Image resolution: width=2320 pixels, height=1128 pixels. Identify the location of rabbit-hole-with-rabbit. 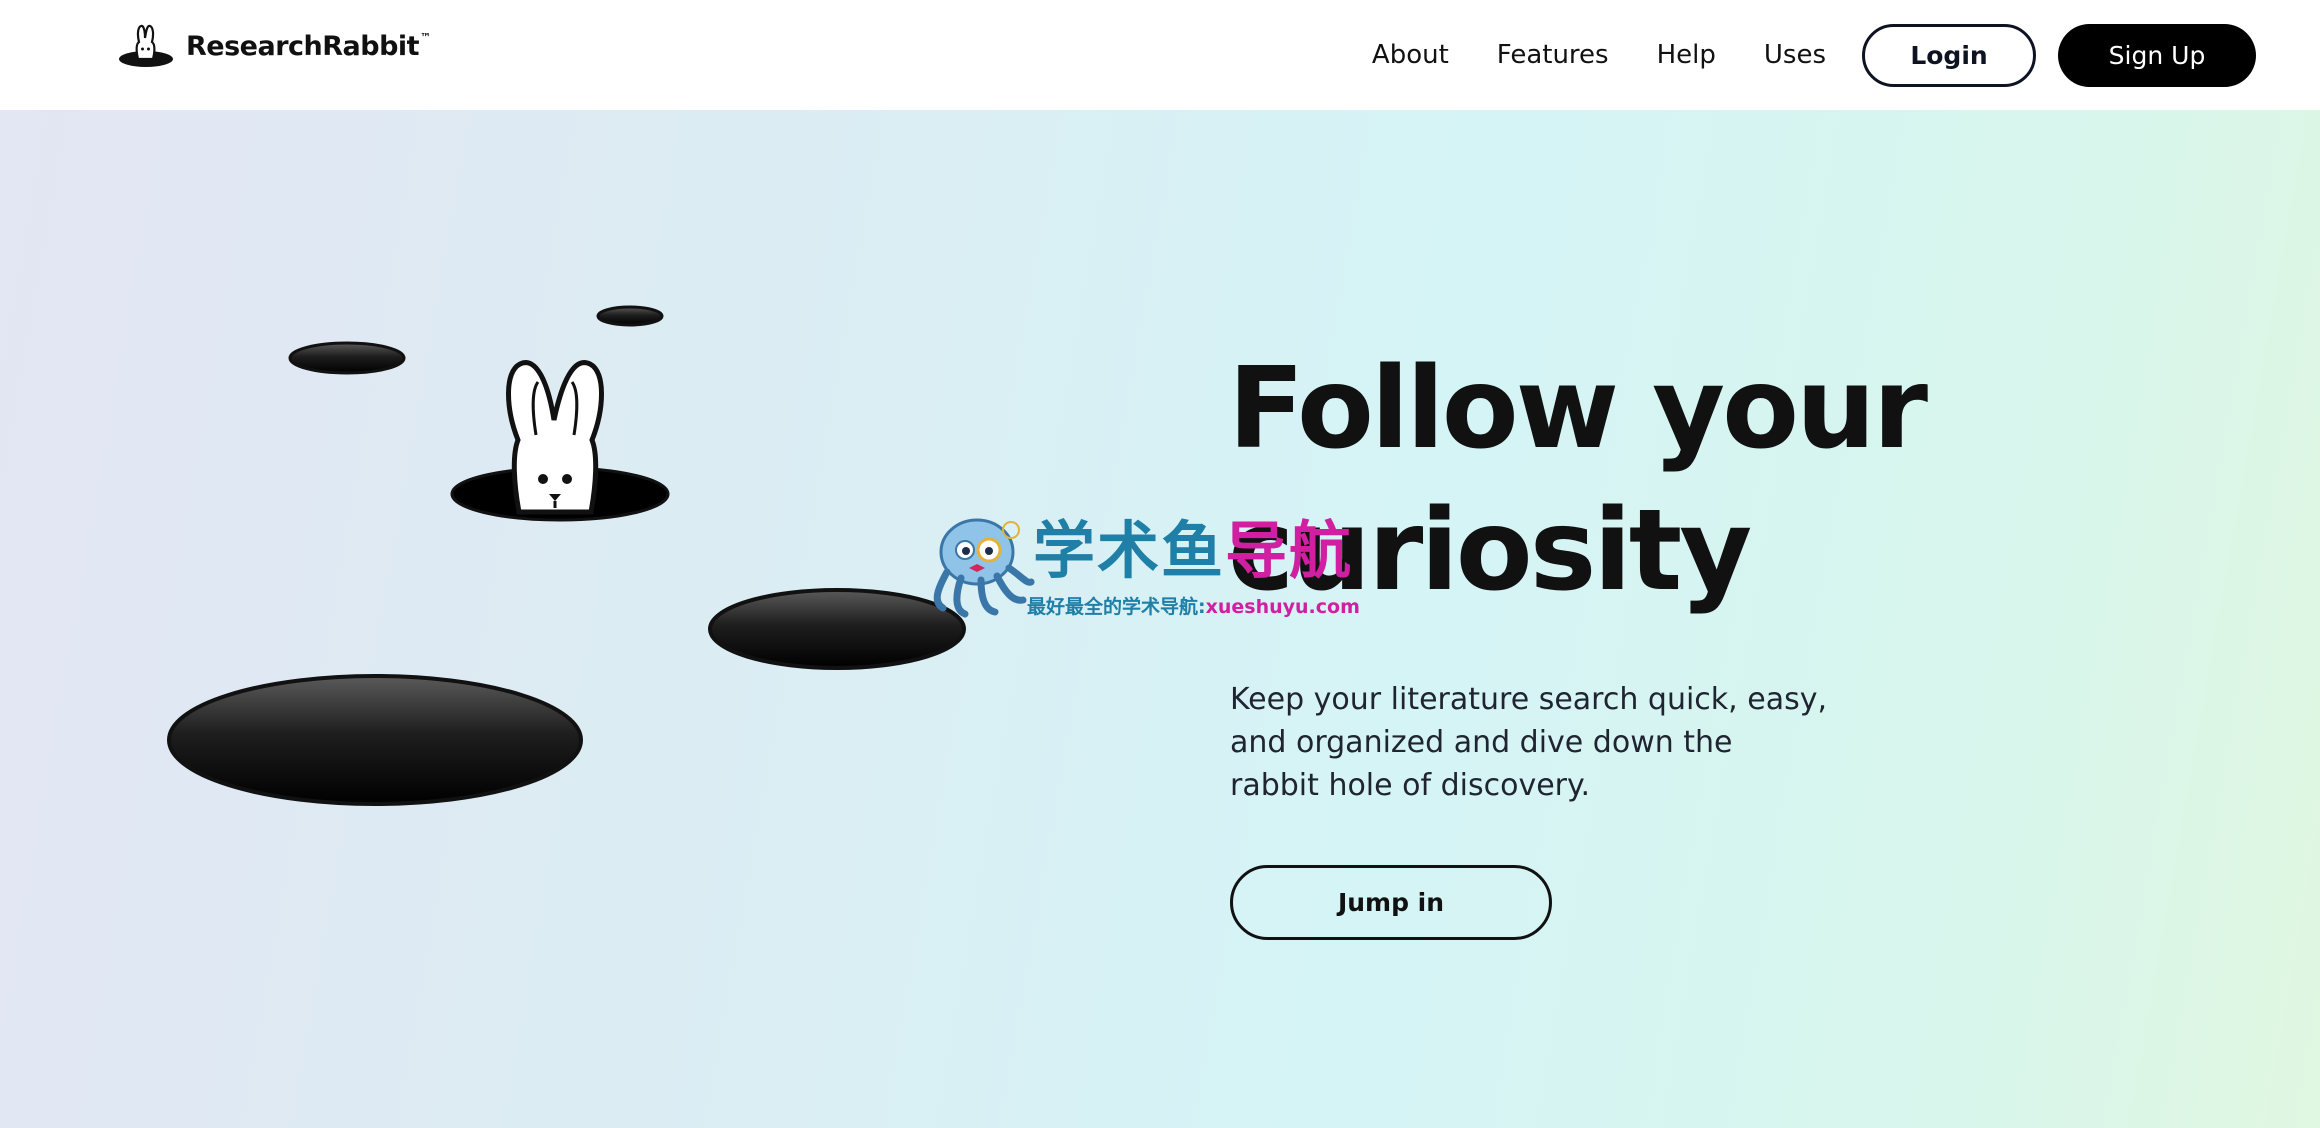
(560, 441).